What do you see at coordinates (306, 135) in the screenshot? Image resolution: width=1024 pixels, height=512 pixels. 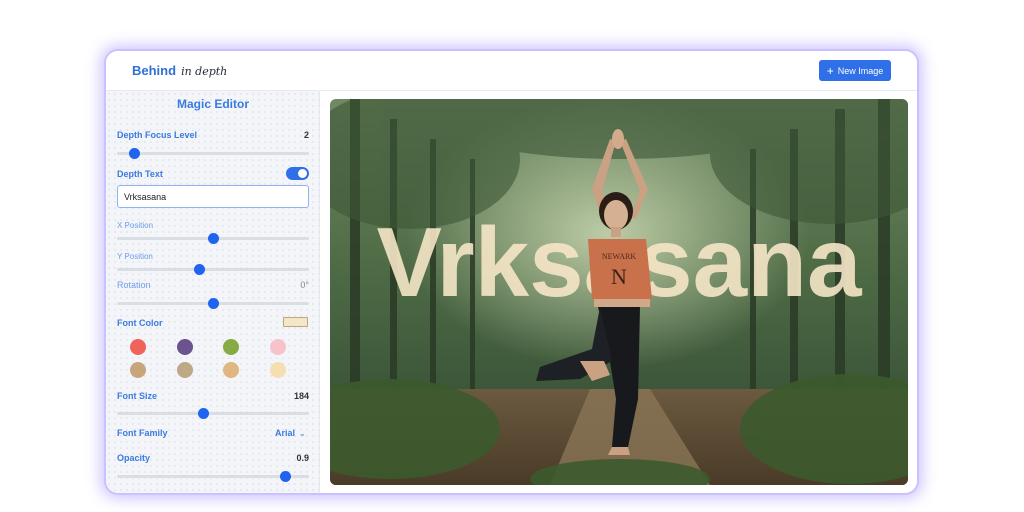 I see `depth-focus-value: 2` at bounding box center [306, 135].